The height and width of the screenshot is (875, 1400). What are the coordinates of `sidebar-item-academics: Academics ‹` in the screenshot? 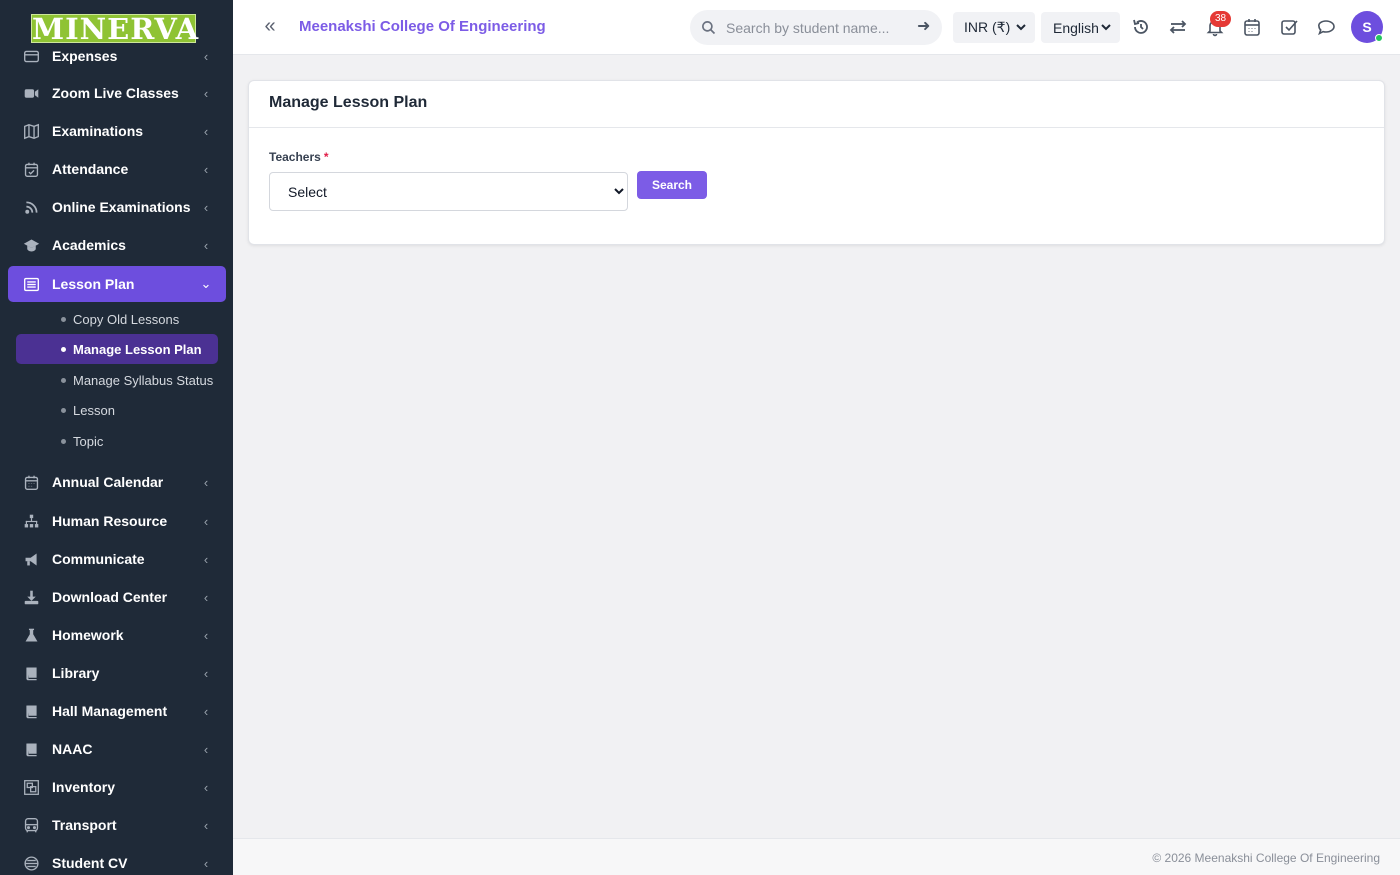 It's located at (117, 245).